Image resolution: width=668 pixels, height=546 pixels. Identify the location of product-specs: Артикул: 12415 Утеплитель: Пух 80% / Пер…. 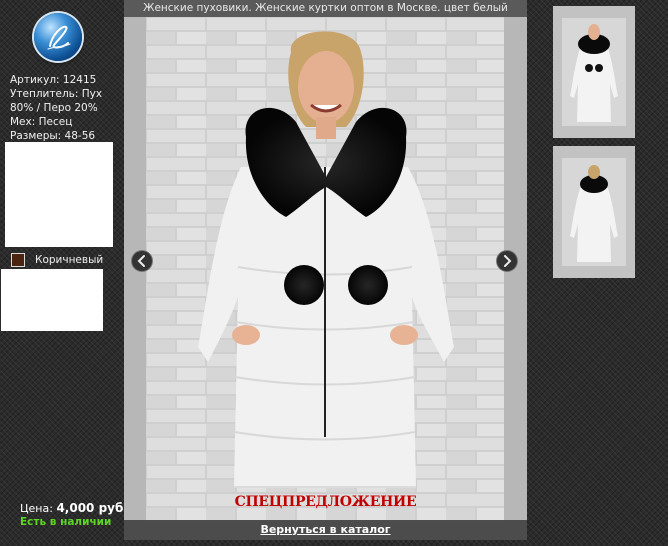
(62, 108).